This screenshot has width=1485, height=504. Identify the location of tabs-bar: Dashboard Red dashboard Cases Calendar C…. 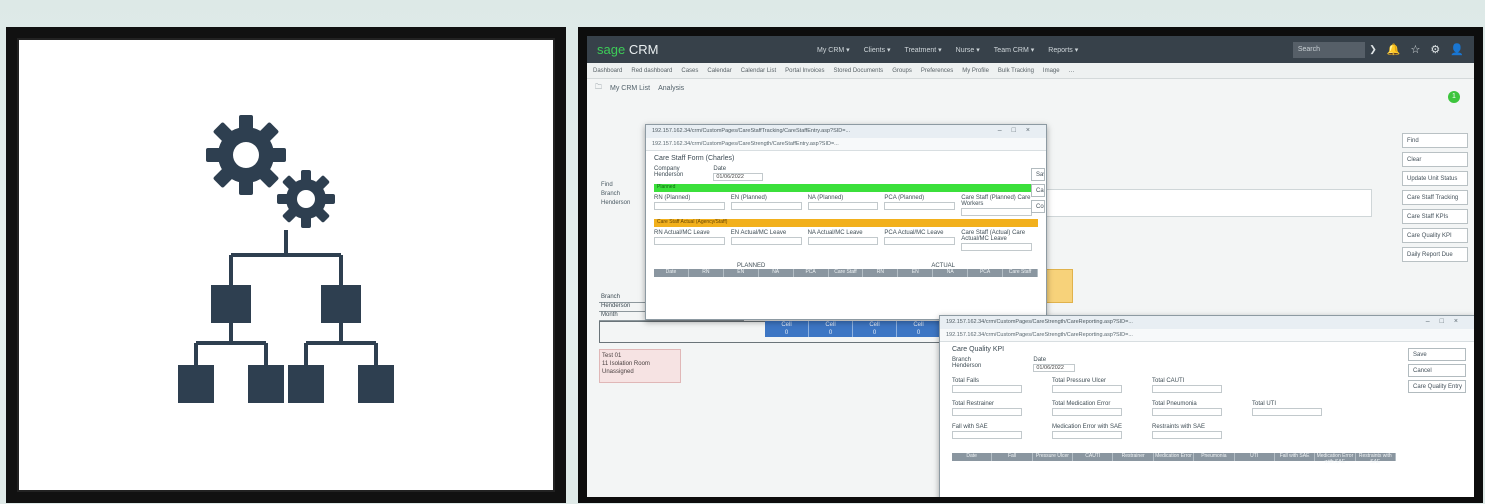
(1030, 71).